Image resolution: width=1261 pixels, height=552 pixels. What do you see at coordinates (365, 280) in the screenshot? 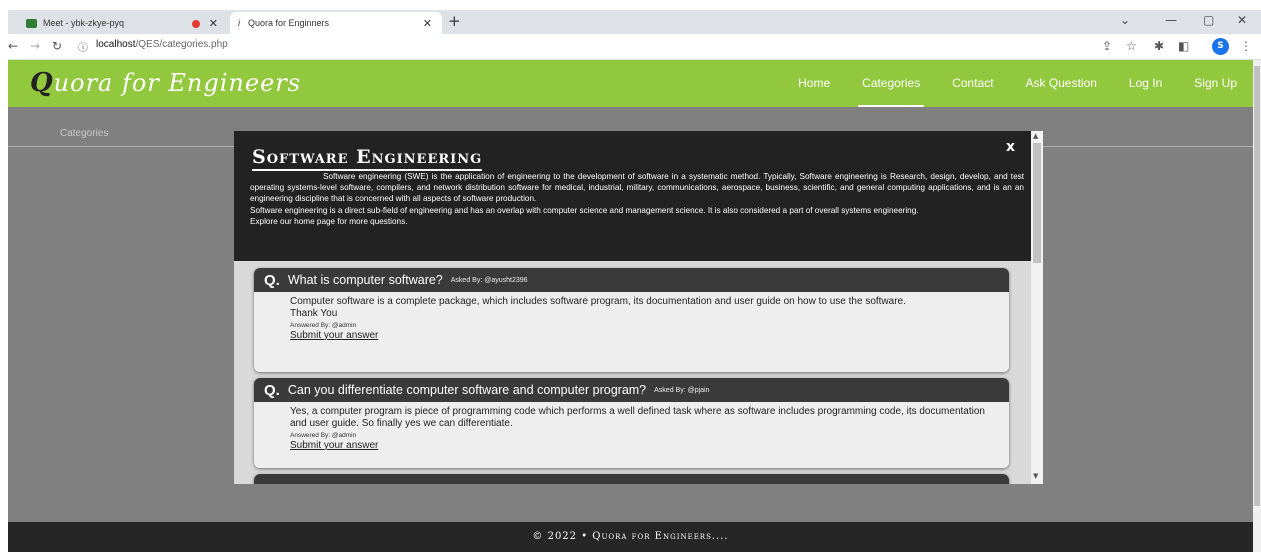
I see `question-title: What is computer software?` at bounding box center [365, 280].